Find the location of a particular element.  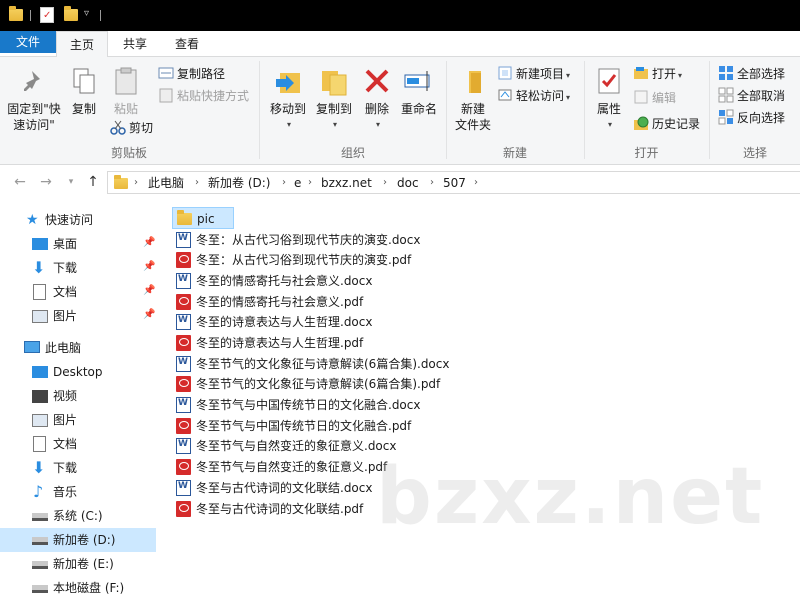

select-none-button: 全部取消 is located at coordinates (751, 96).